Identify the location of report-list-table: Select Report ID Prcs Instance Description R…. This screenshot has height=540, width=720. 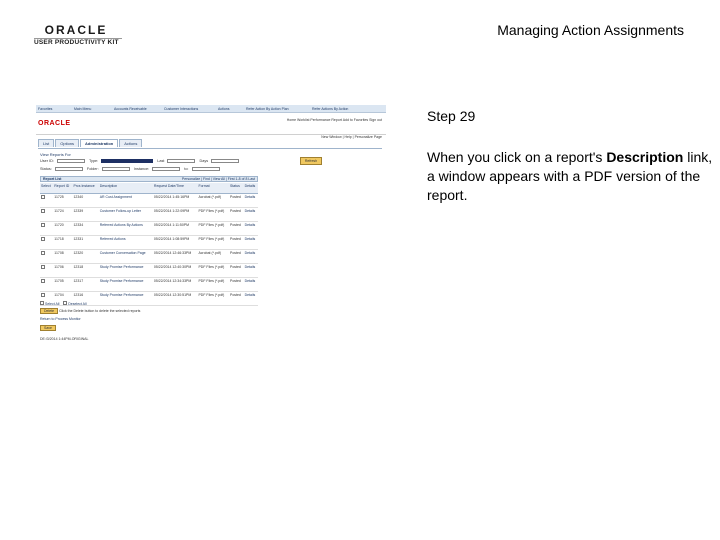
(149, 244).